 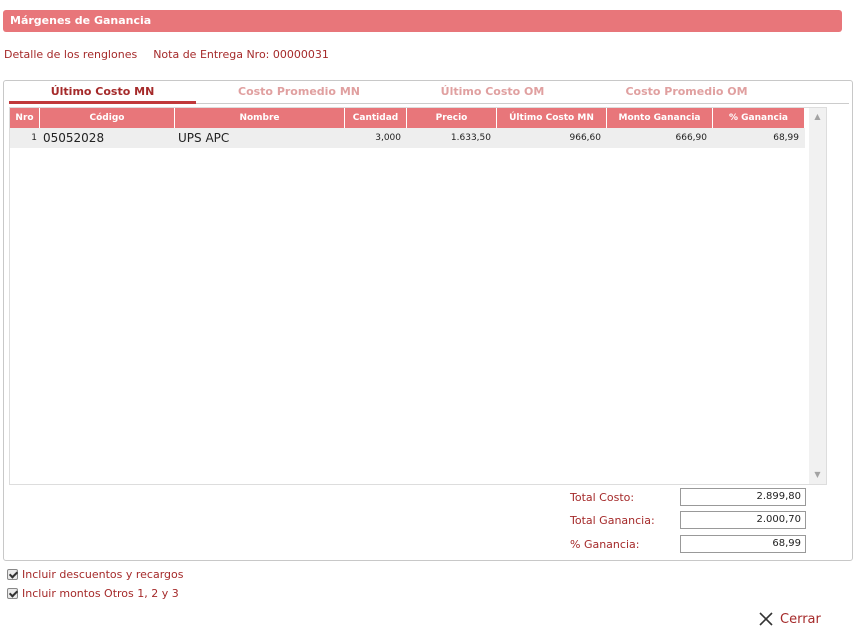 I want to click on close-button: Cerrar, so click(x=789, y=619).